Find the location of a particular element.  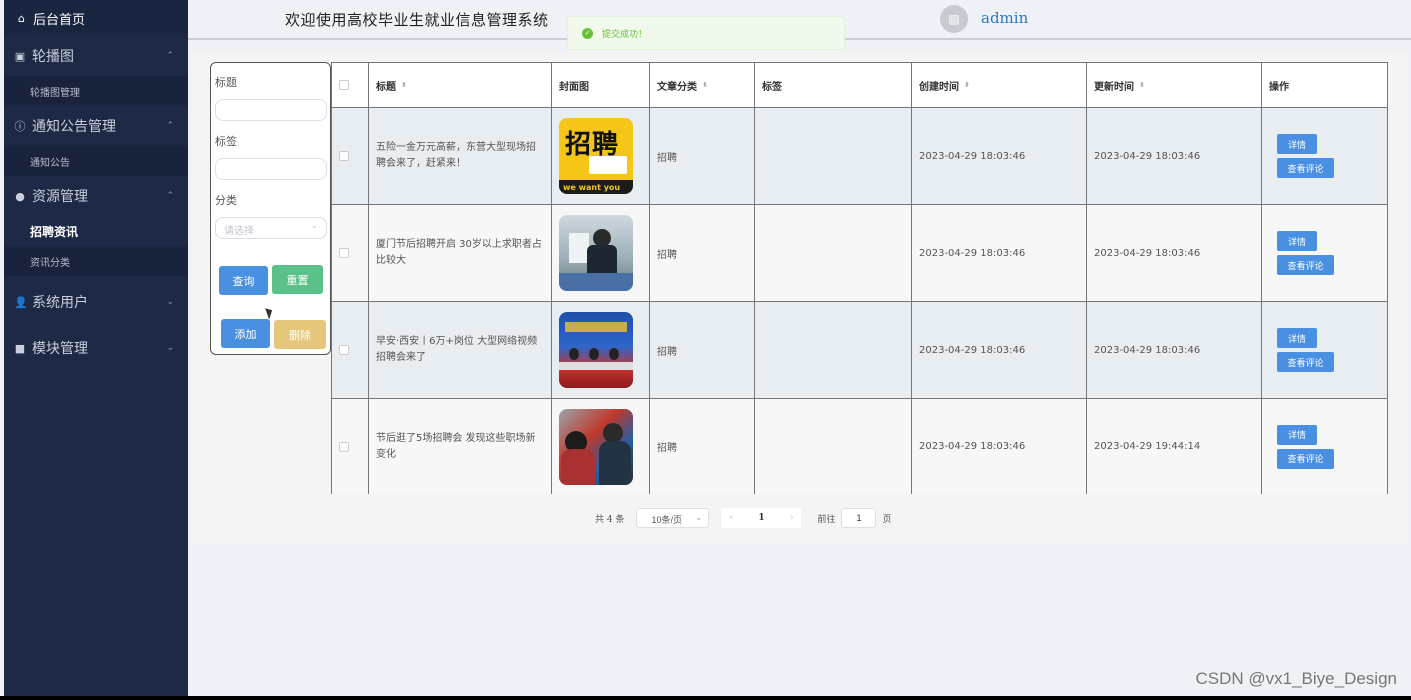

reset-button: 重置 is located at coordinates (297, 279).